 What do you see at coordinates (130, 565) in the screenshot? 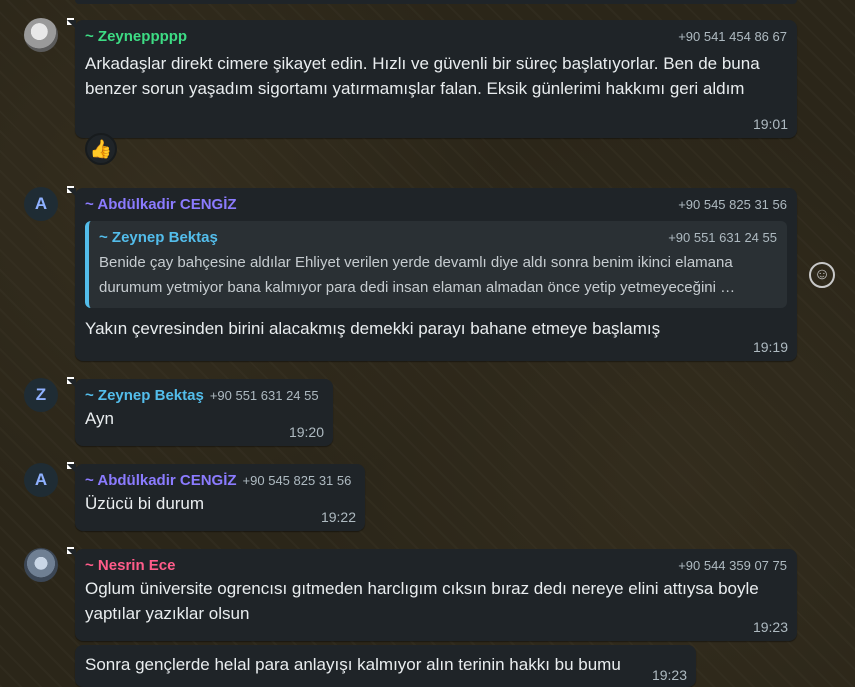
I see `sender-name: ~ Nesrin Ece` at bounding box center [130, 565].